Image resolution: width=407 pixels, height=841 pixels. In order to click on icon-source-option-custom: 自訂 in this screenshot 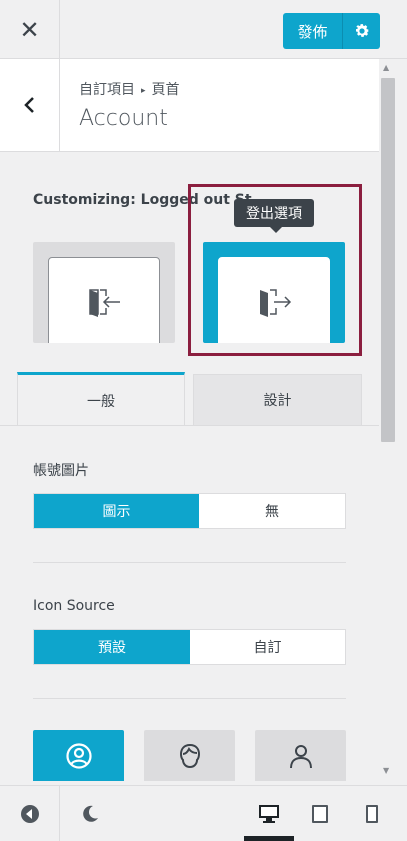, I will do `click(267, 647)`.